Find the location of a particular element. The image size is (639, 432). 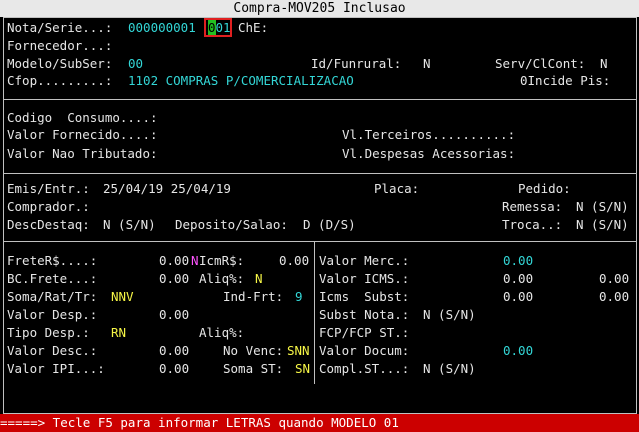

vl-terceiros-label: Vl.Terceiros..........: is located at coordinates (429, 134).